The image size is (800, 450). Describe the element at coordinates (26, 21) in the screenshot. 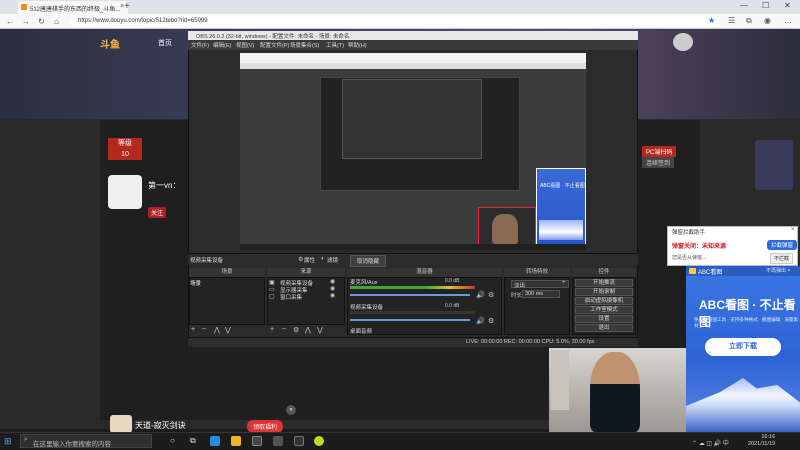

I see `forward-icon: →` at that location.